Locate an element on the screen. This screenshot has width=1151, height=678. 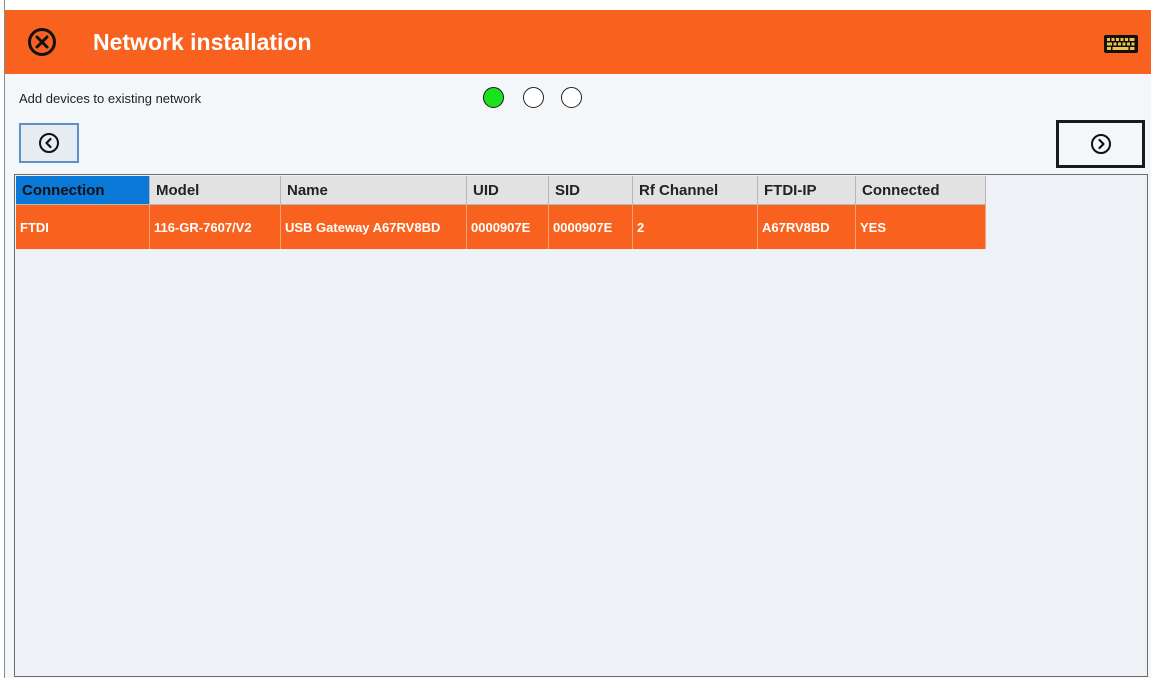
close-circle-icon is located at coordinates (42, 42).